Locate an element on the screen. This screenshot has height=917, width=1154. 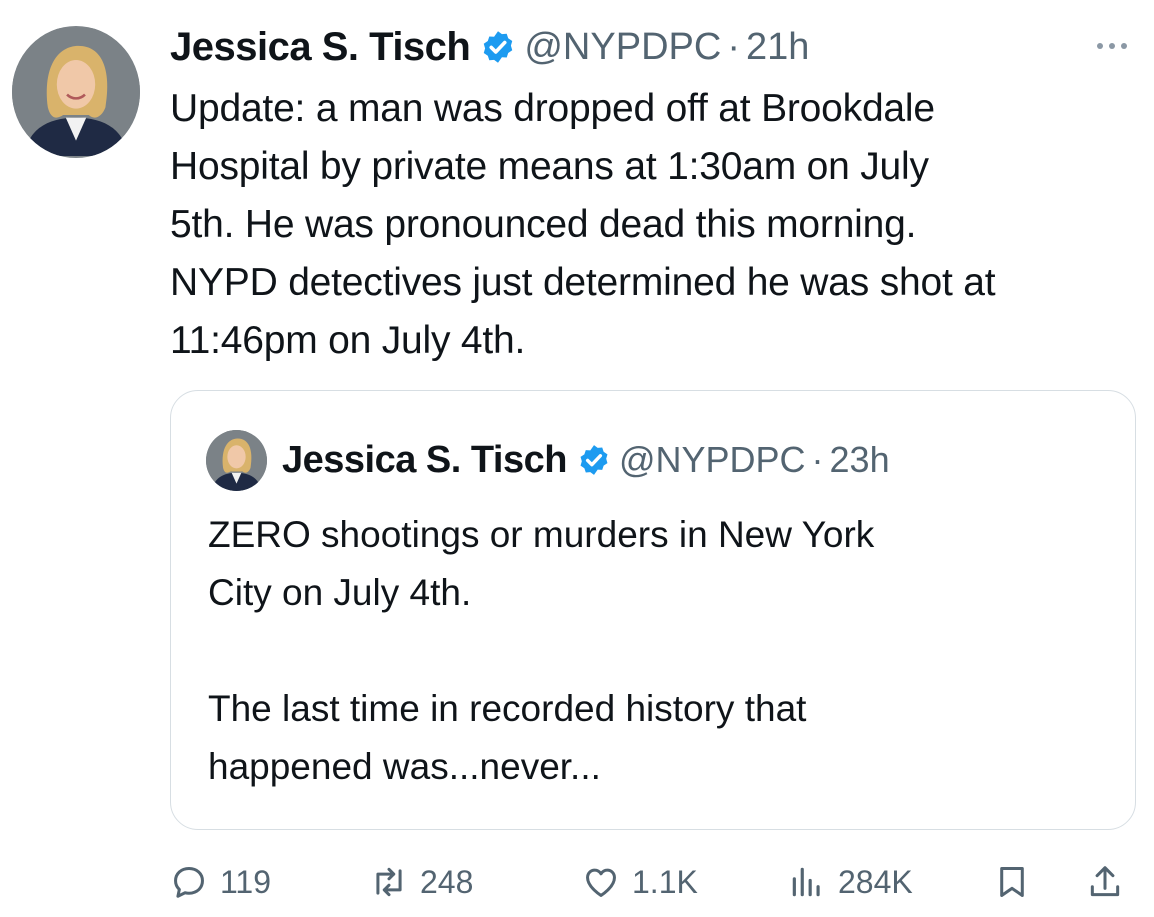
heart-icon is located at coordinates (601, 882).